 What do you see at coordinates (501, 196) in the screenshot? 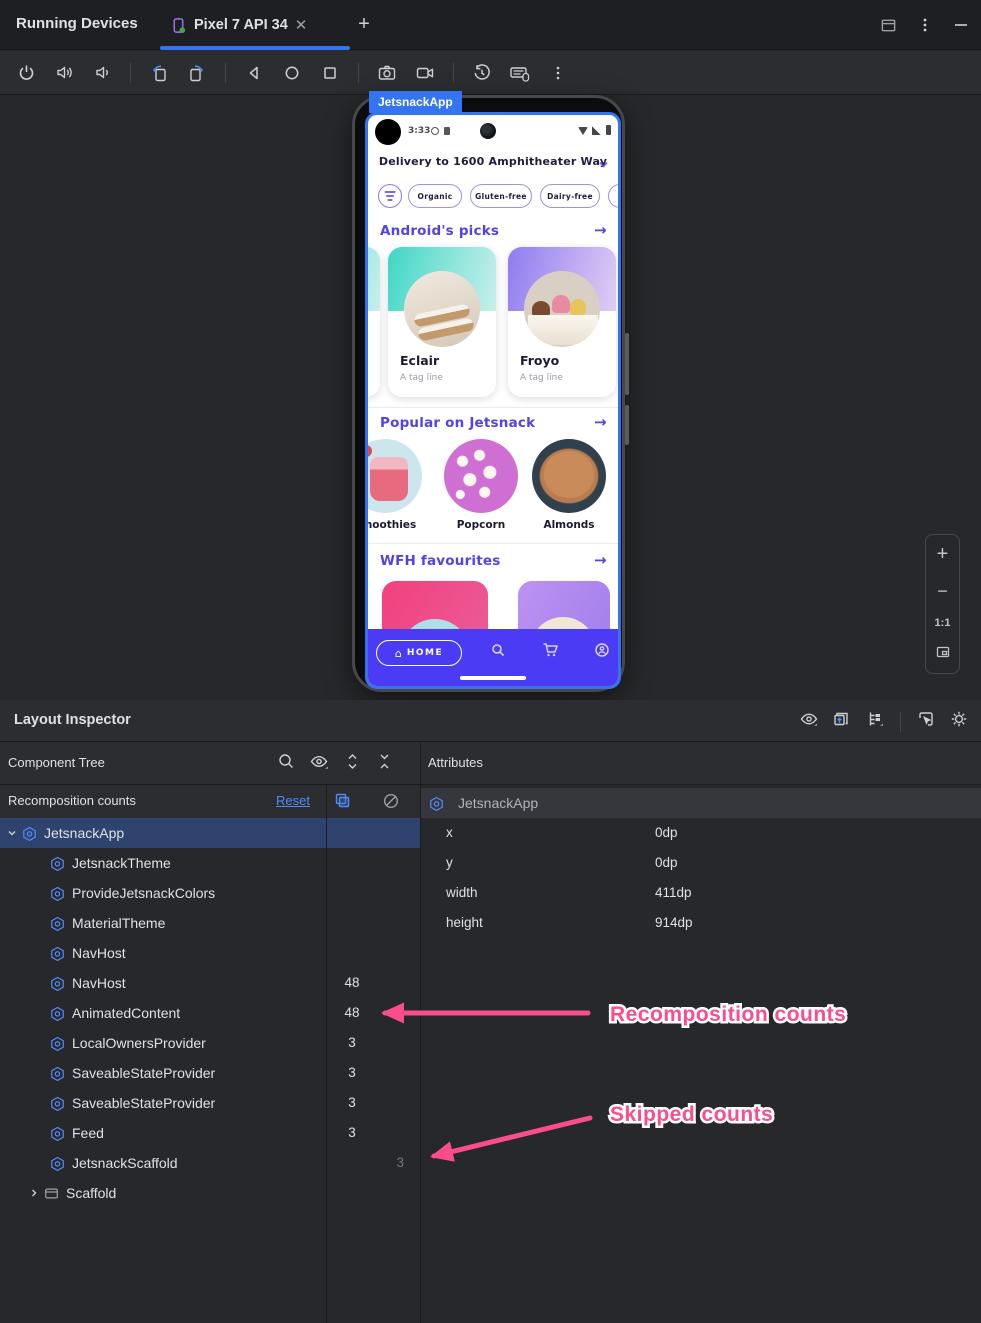
I see `filter-chip-Gluten-free: Gluten-free` at bounding box center [501, 196].